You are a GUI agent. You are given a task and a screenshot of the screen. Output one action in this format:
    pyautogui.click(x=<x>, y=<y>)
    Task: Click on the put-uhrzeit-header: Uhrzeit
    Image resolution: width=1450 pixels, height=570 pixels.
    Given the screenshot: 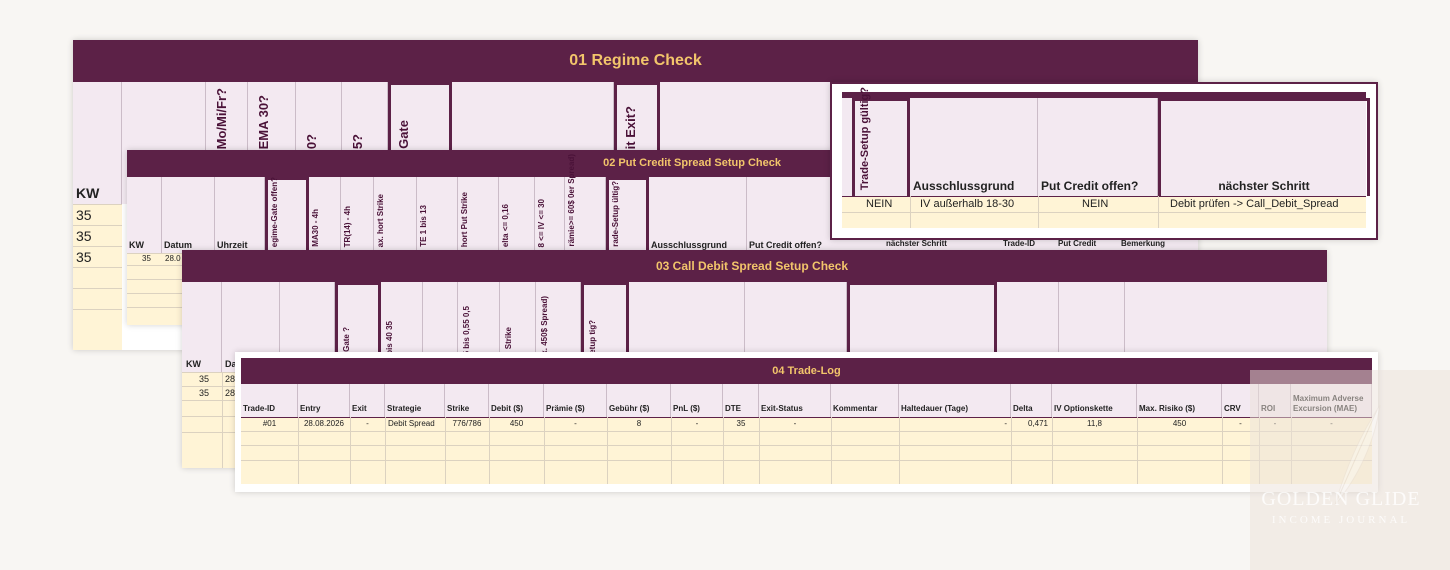 What is the action you would take?
    pyautogui.click(x=232, y=245)
    